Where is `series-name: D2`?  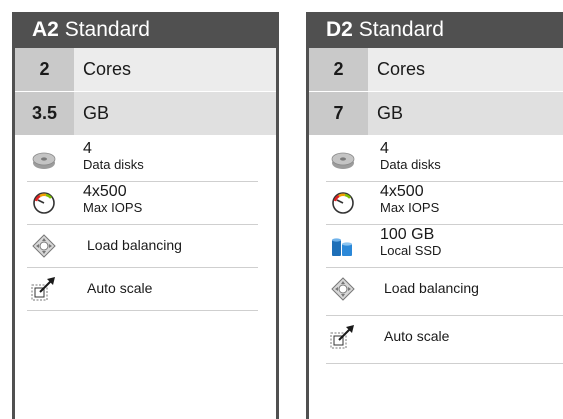
series-name: D2 is located at coordinates (339, 29).